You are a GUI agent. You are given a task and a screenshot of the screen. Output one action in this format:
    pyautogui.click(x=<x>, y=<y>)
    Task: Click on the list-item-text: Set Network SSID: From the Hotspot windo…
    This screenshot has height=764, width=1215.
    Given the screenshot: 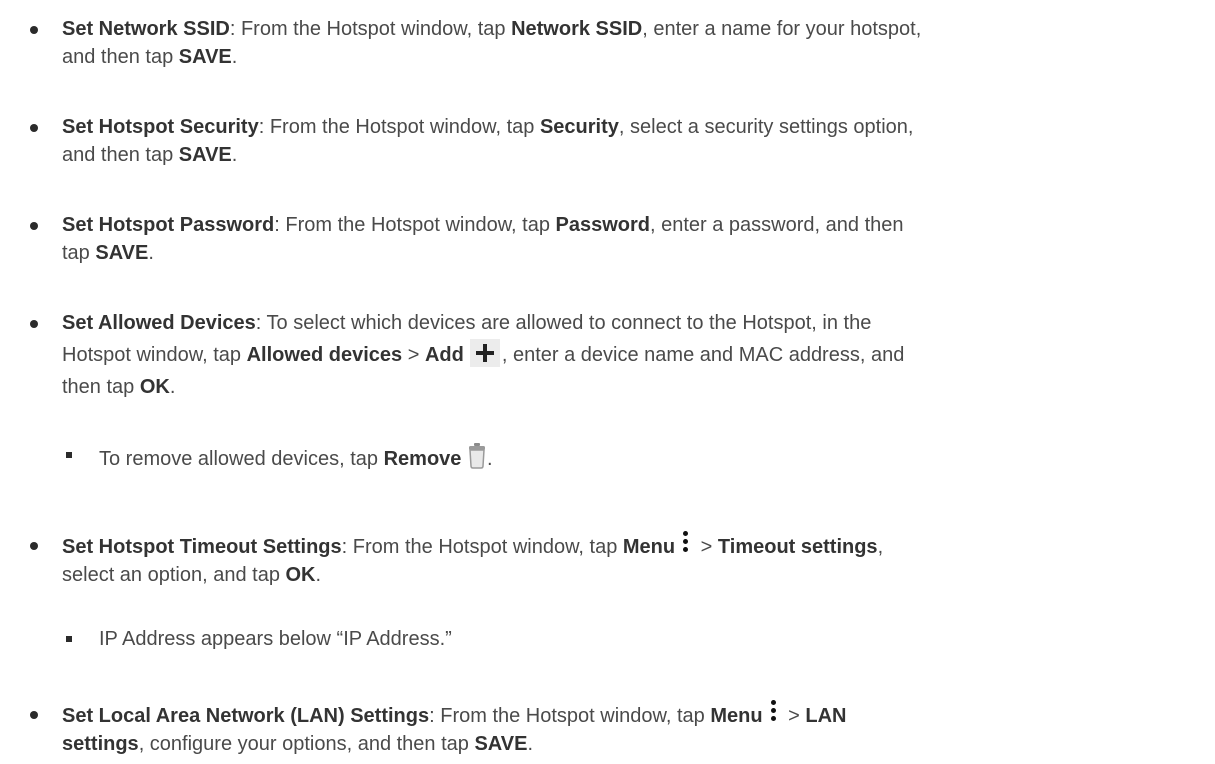 What is the action you would take?
    pyautogui.click(x=492, y=43)
    